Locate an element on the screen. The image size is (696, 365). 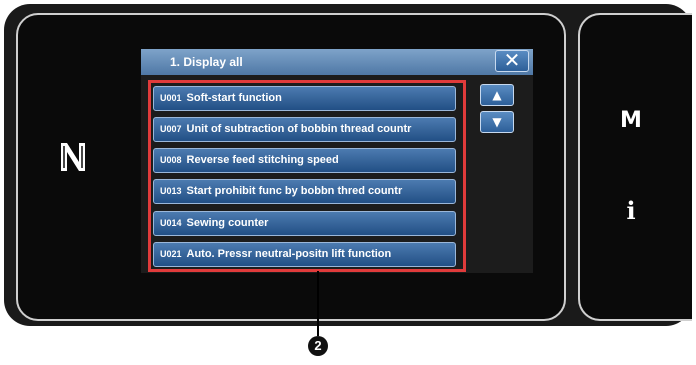
item-label: Sewing counter is located at coordinates (227, 223).